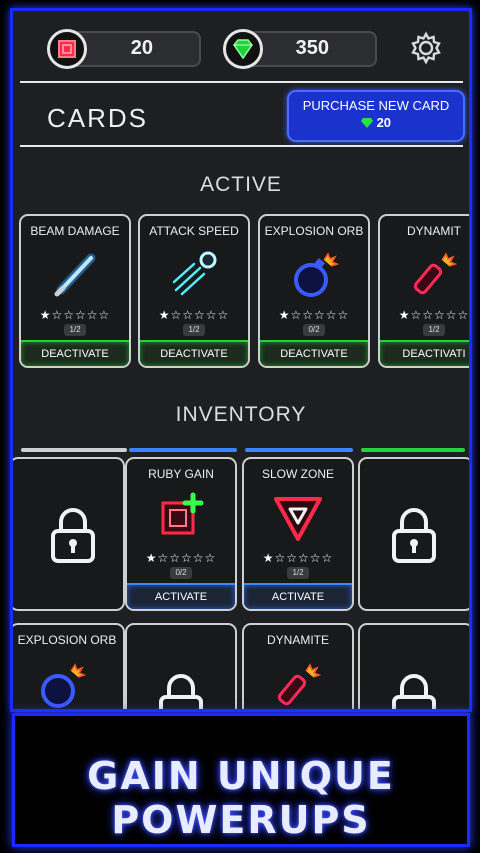 The height and width of the screenshot is (853, 480). I want to click on slow-zone-icon, so click(298, 519).